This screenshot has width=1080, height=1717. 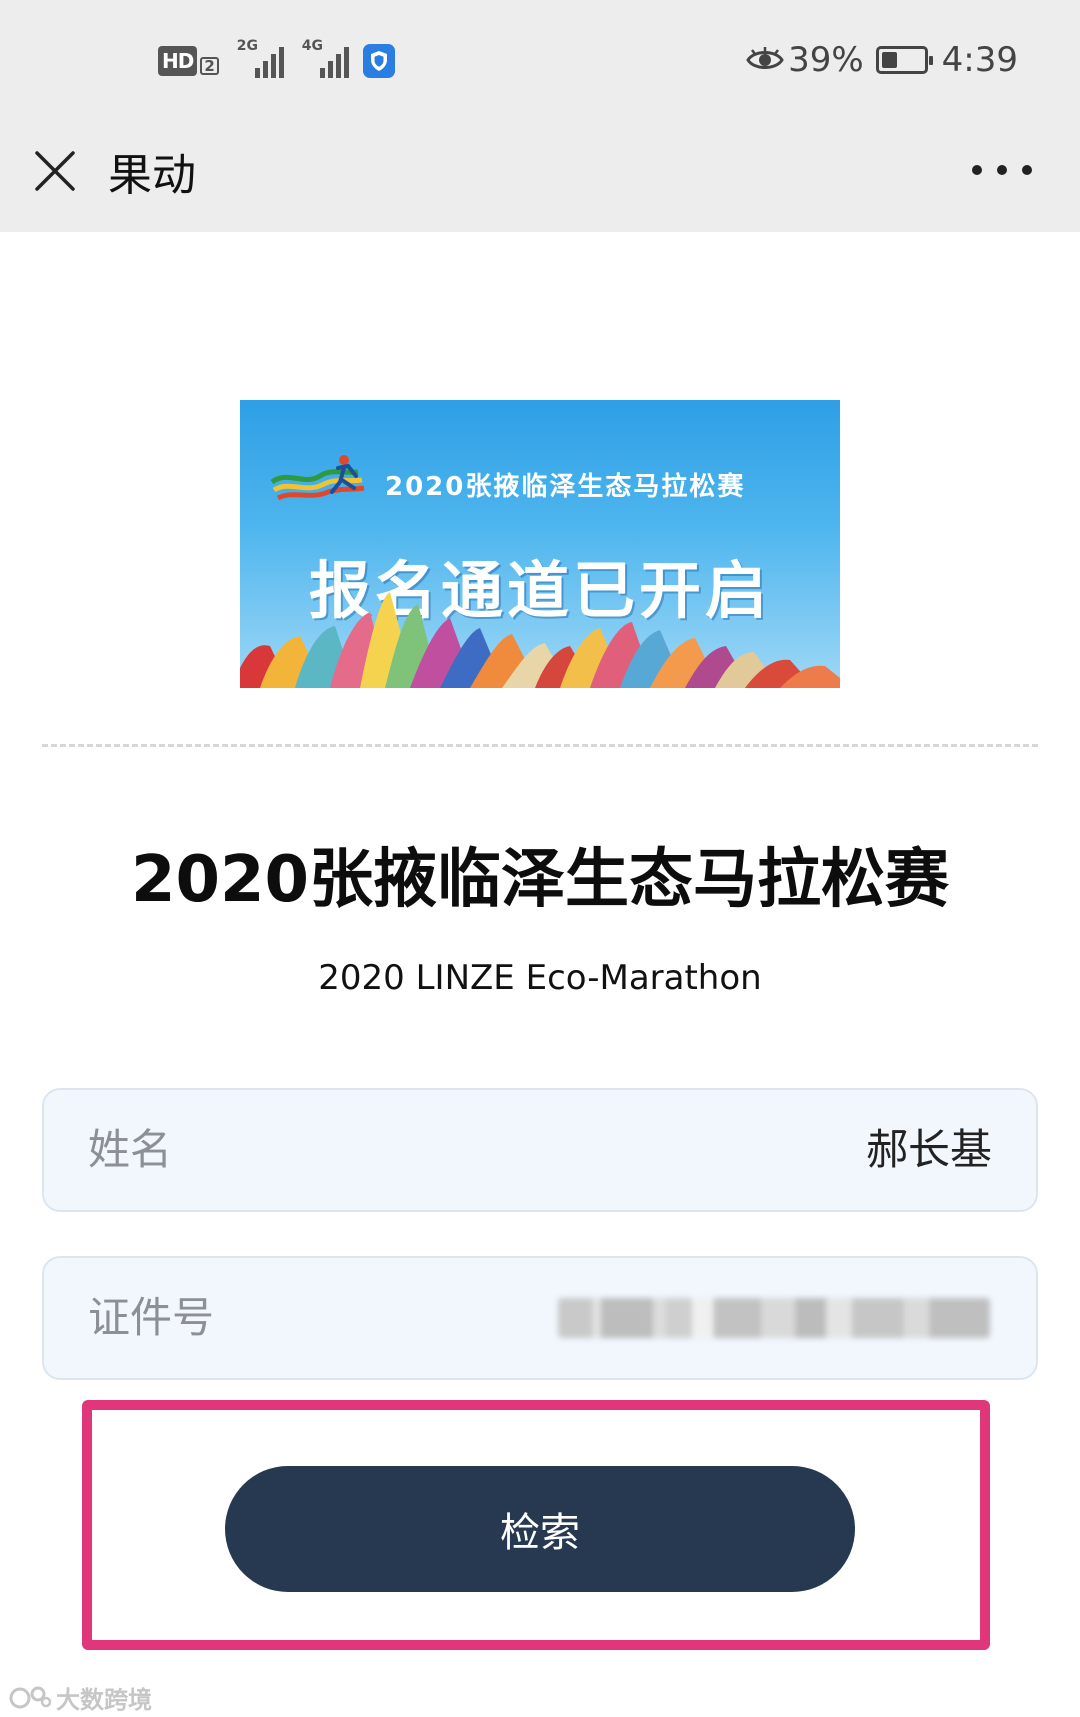 What do you see at coordinates (540, 176) in the screenshot?
I see `app-title-bar: 果动` at bounding box center [540, 176].